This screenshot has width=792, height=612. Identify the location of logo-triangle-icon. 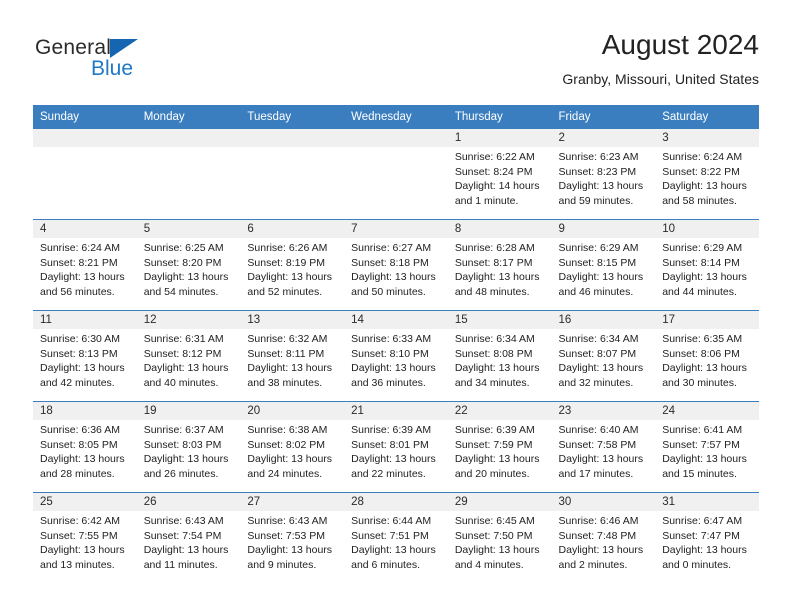
(124, 48).